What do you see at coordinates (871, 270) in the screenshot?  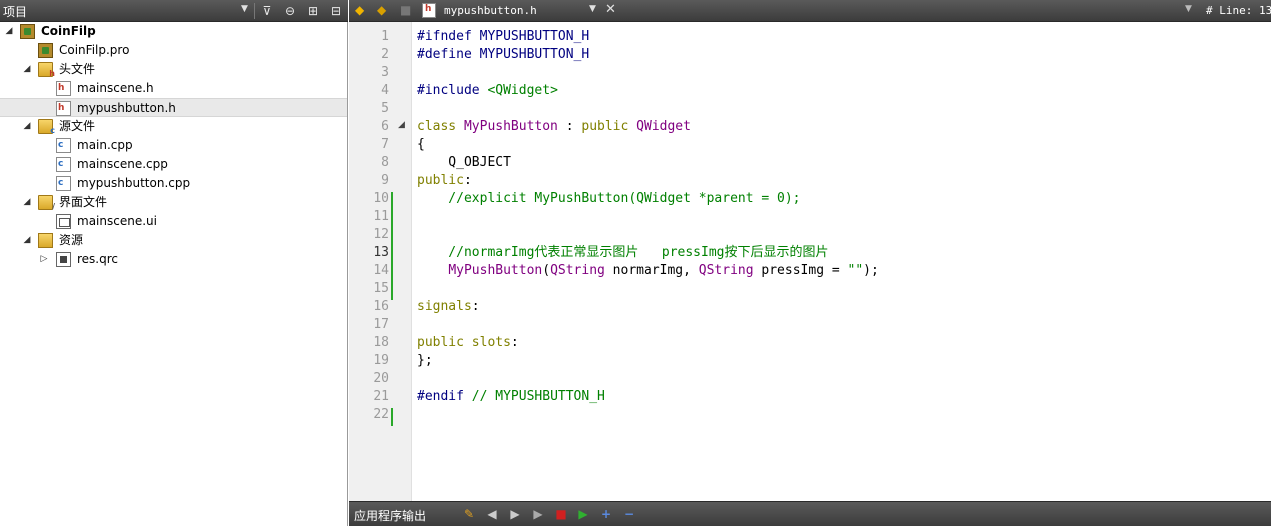 I see `code-token: );` at bounding box center [871, 270].